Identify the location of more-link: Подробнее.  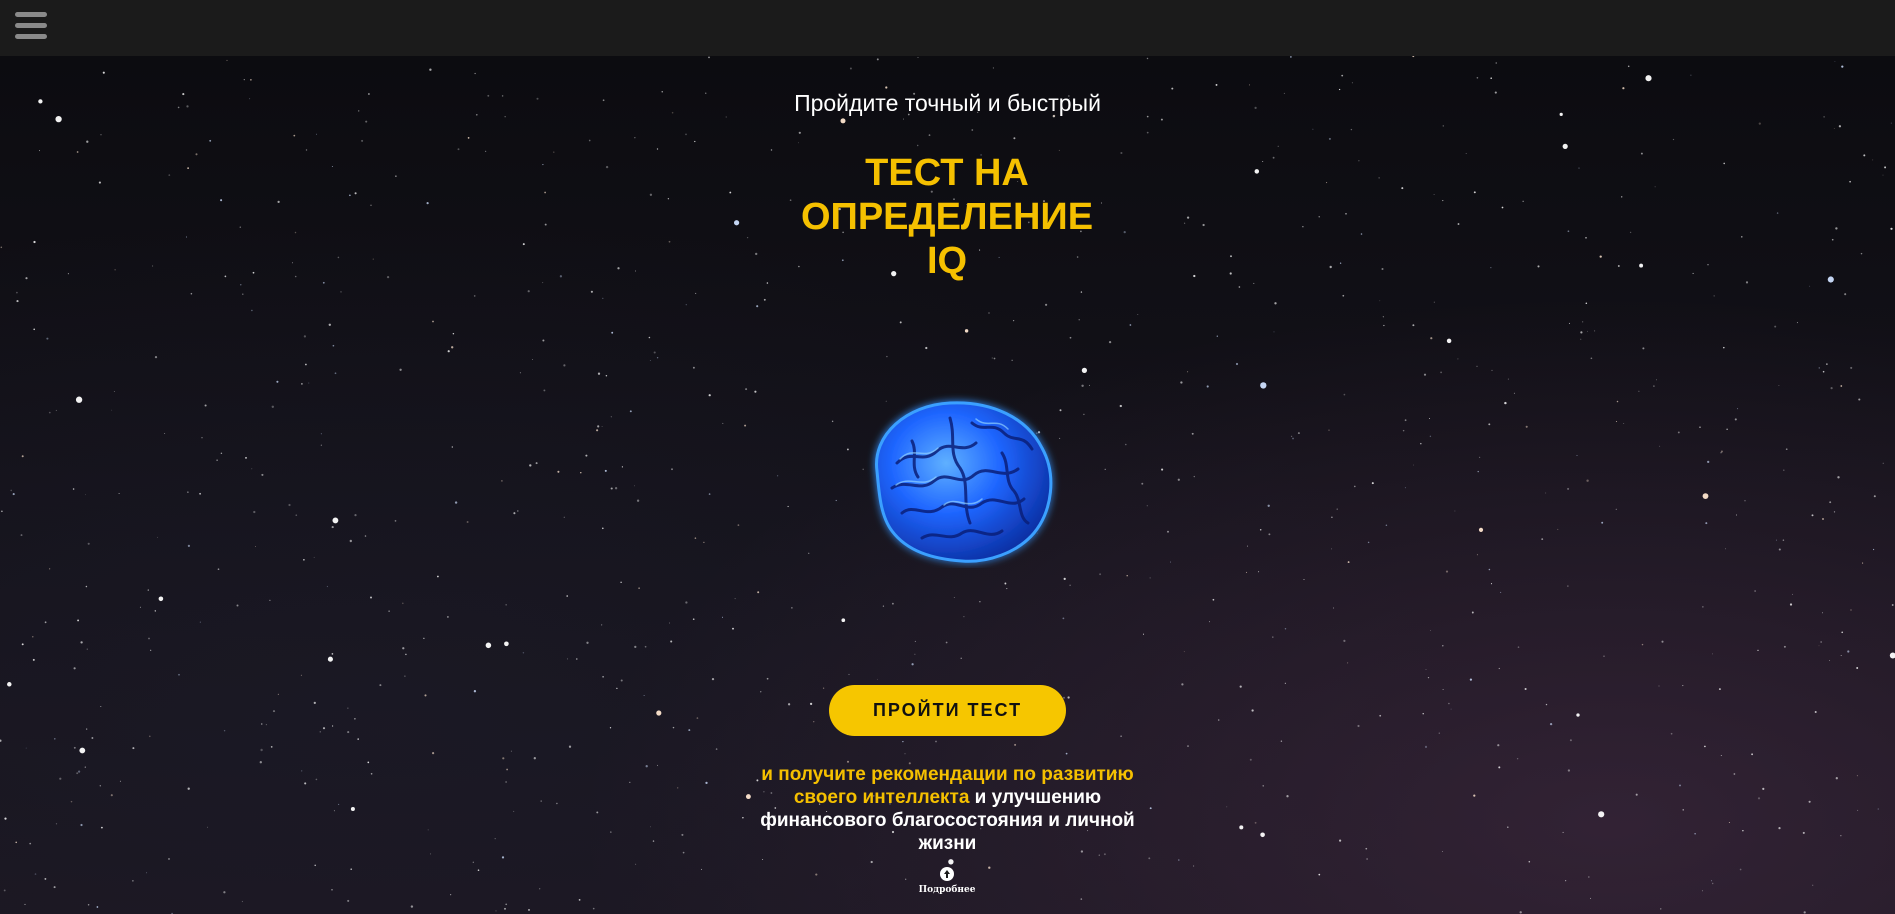
(947, 887).